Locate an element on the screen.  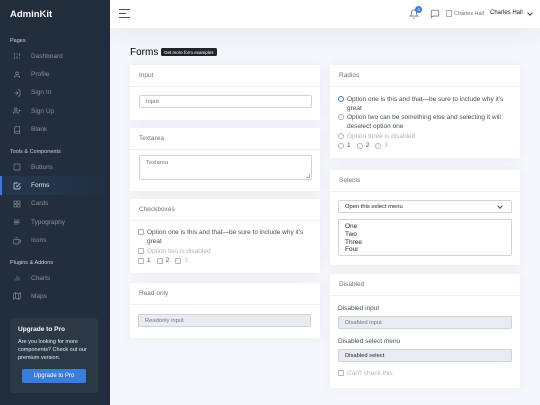
broken-image-icon is located at coordinates (449, 13).